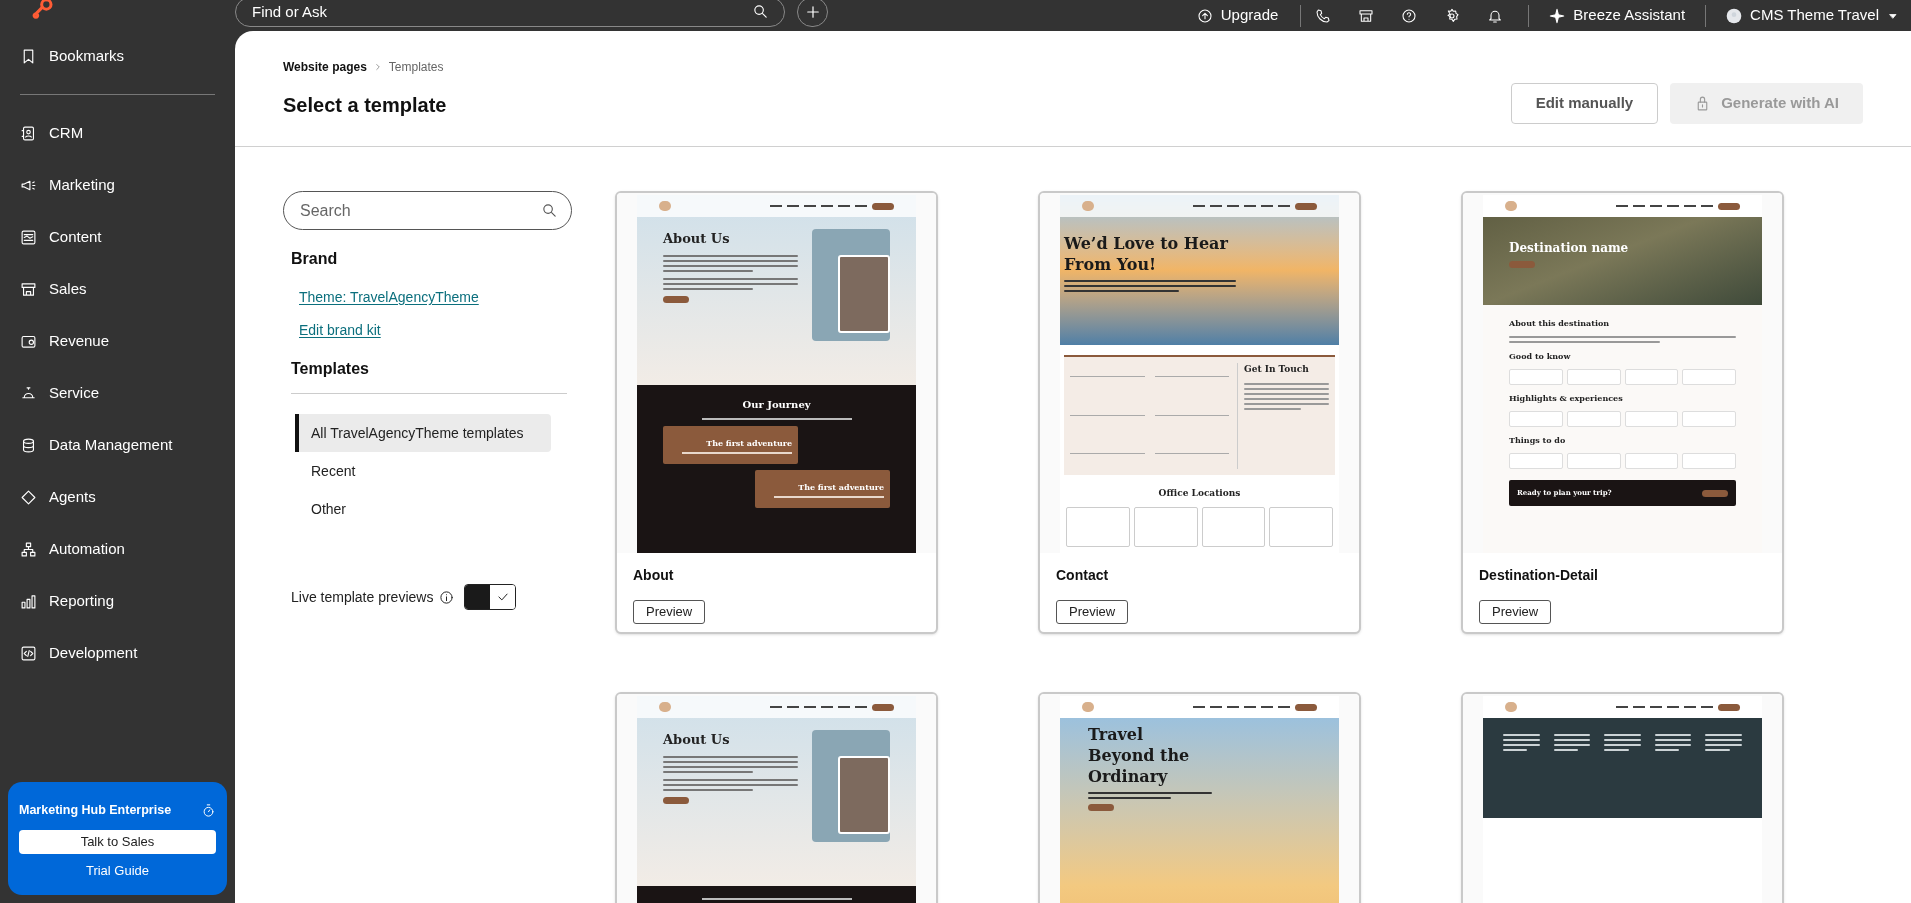  What do you see at coordinates (1408, 15) in the screenshot?
I see `help-icon` at bounding box center [1408, 15].